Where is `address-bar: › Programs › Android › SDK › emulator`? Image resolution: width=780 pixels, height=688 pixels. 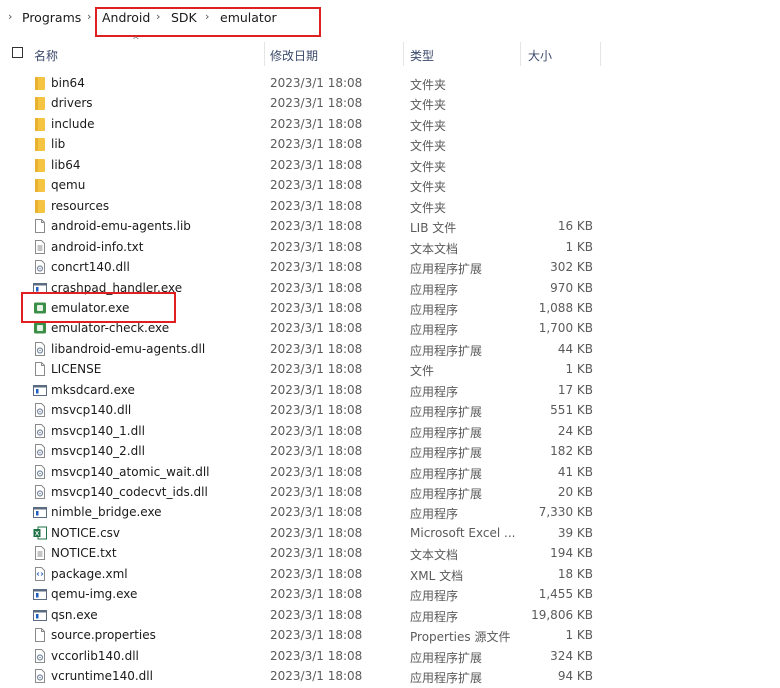 address-bar: › Programs › Android › SDK › emulator is located at coordinates (390, 18).